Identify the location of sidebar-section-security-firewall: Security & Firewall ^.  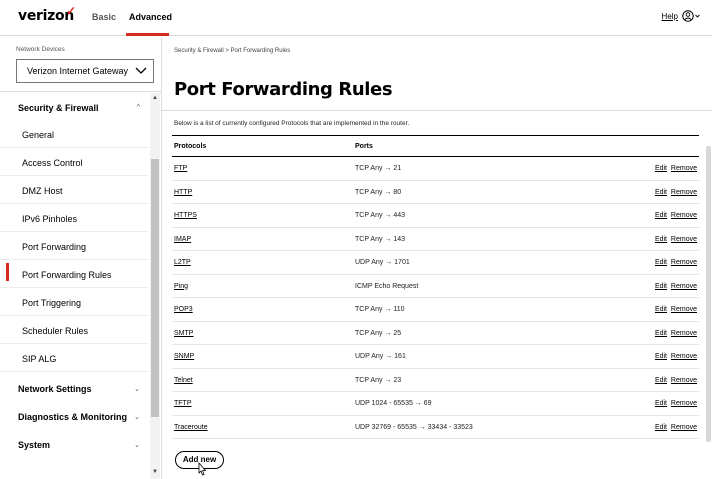
(74, 108).